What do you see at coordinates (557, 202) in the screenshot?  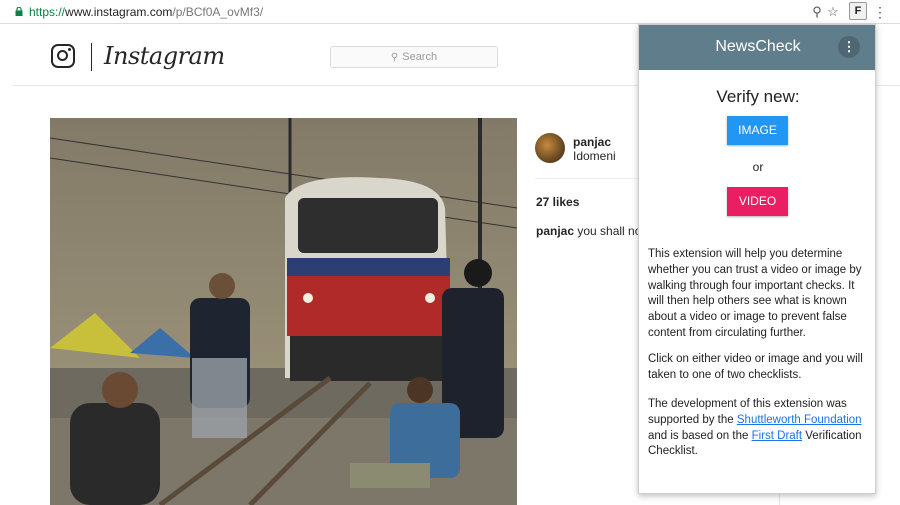 I see `likes-count: 27 likes` at bounding box center [557, 202].